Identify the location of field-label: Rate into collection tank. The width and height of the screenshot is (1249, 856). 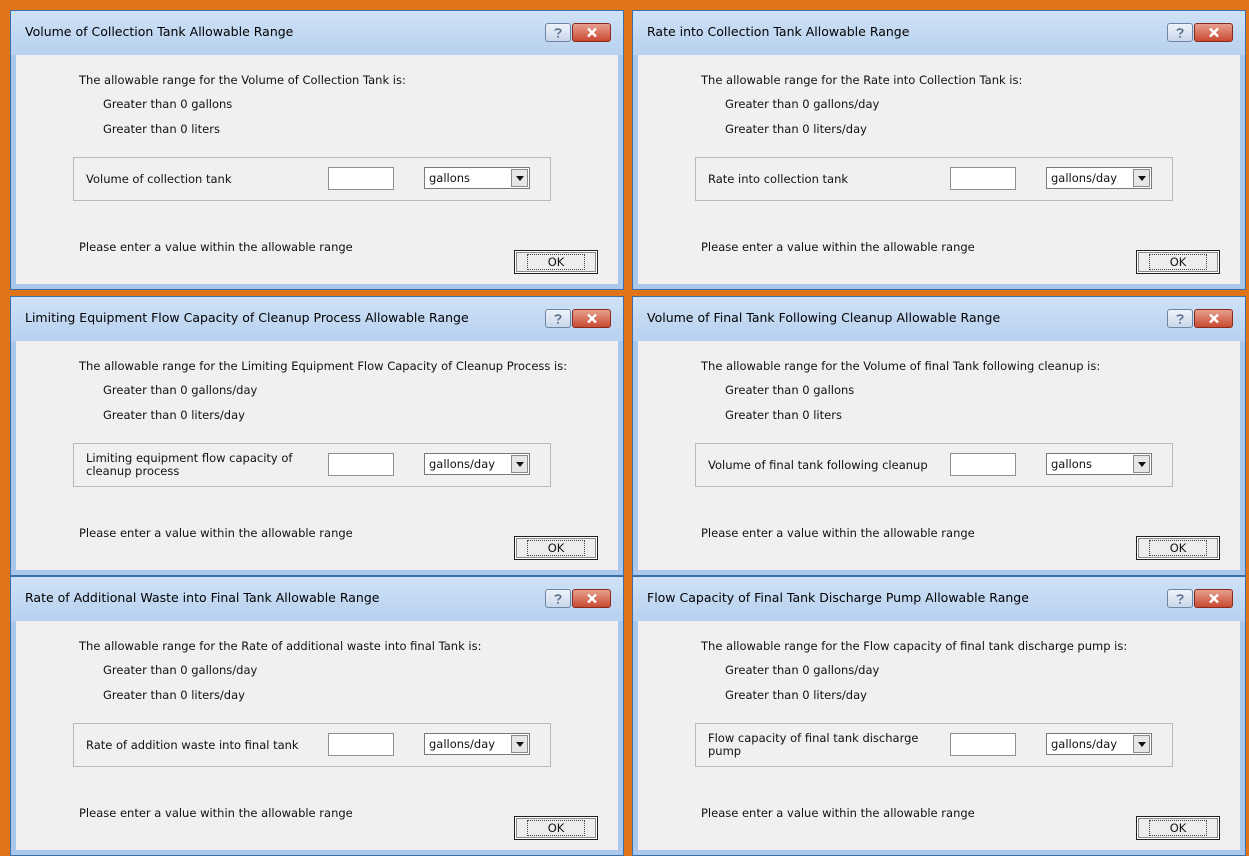
(778, 178).